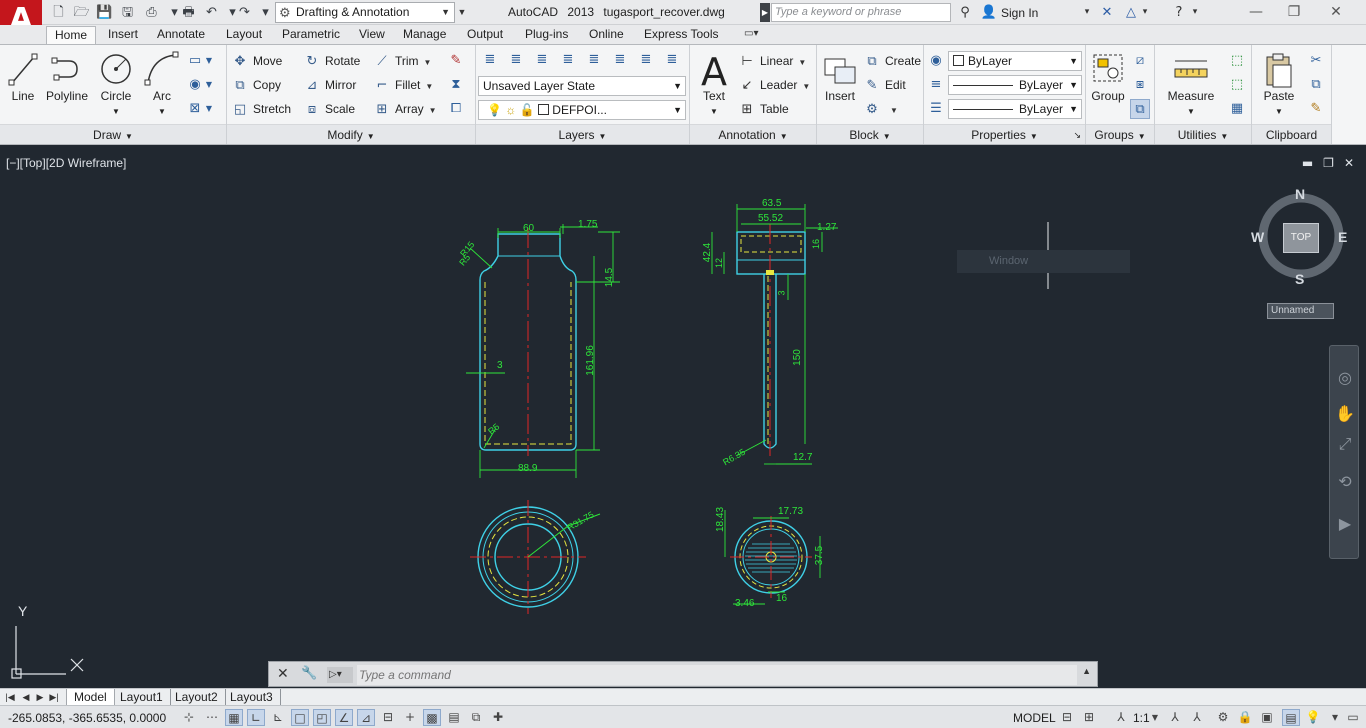 The width and height of the screenshot is (1366, 728). I want to click on text-dropdown-icon: ▼, so click(714, 111).